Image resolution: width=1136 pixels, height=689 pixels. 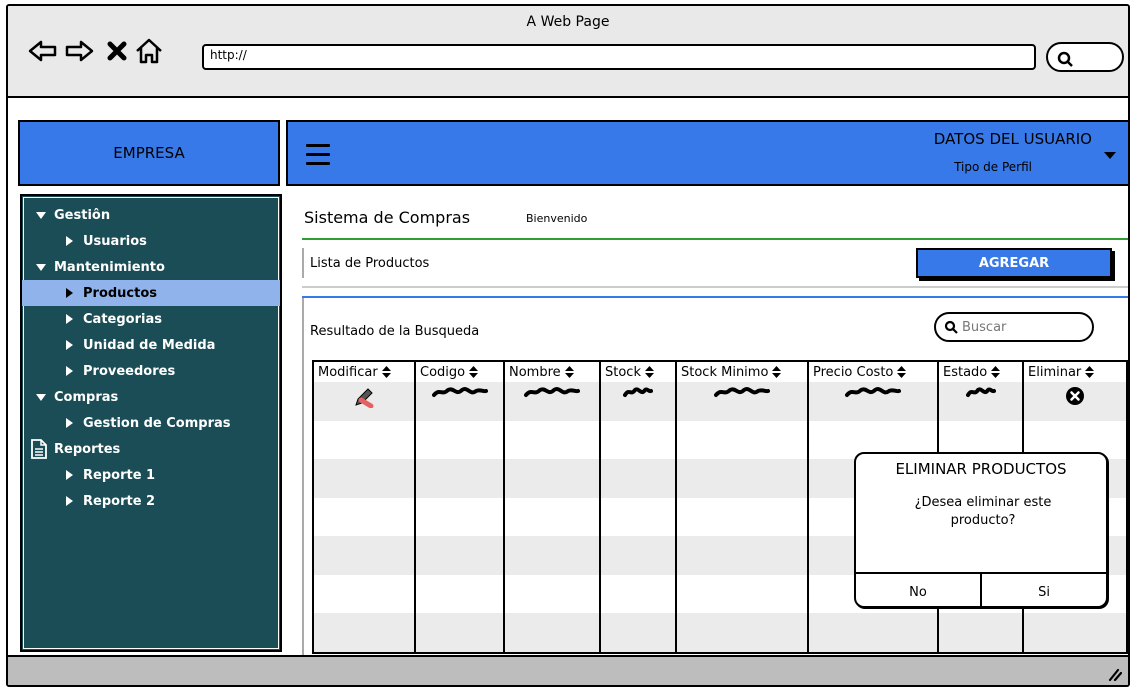 I want to click on search-icon, so click(x=951, y=327).